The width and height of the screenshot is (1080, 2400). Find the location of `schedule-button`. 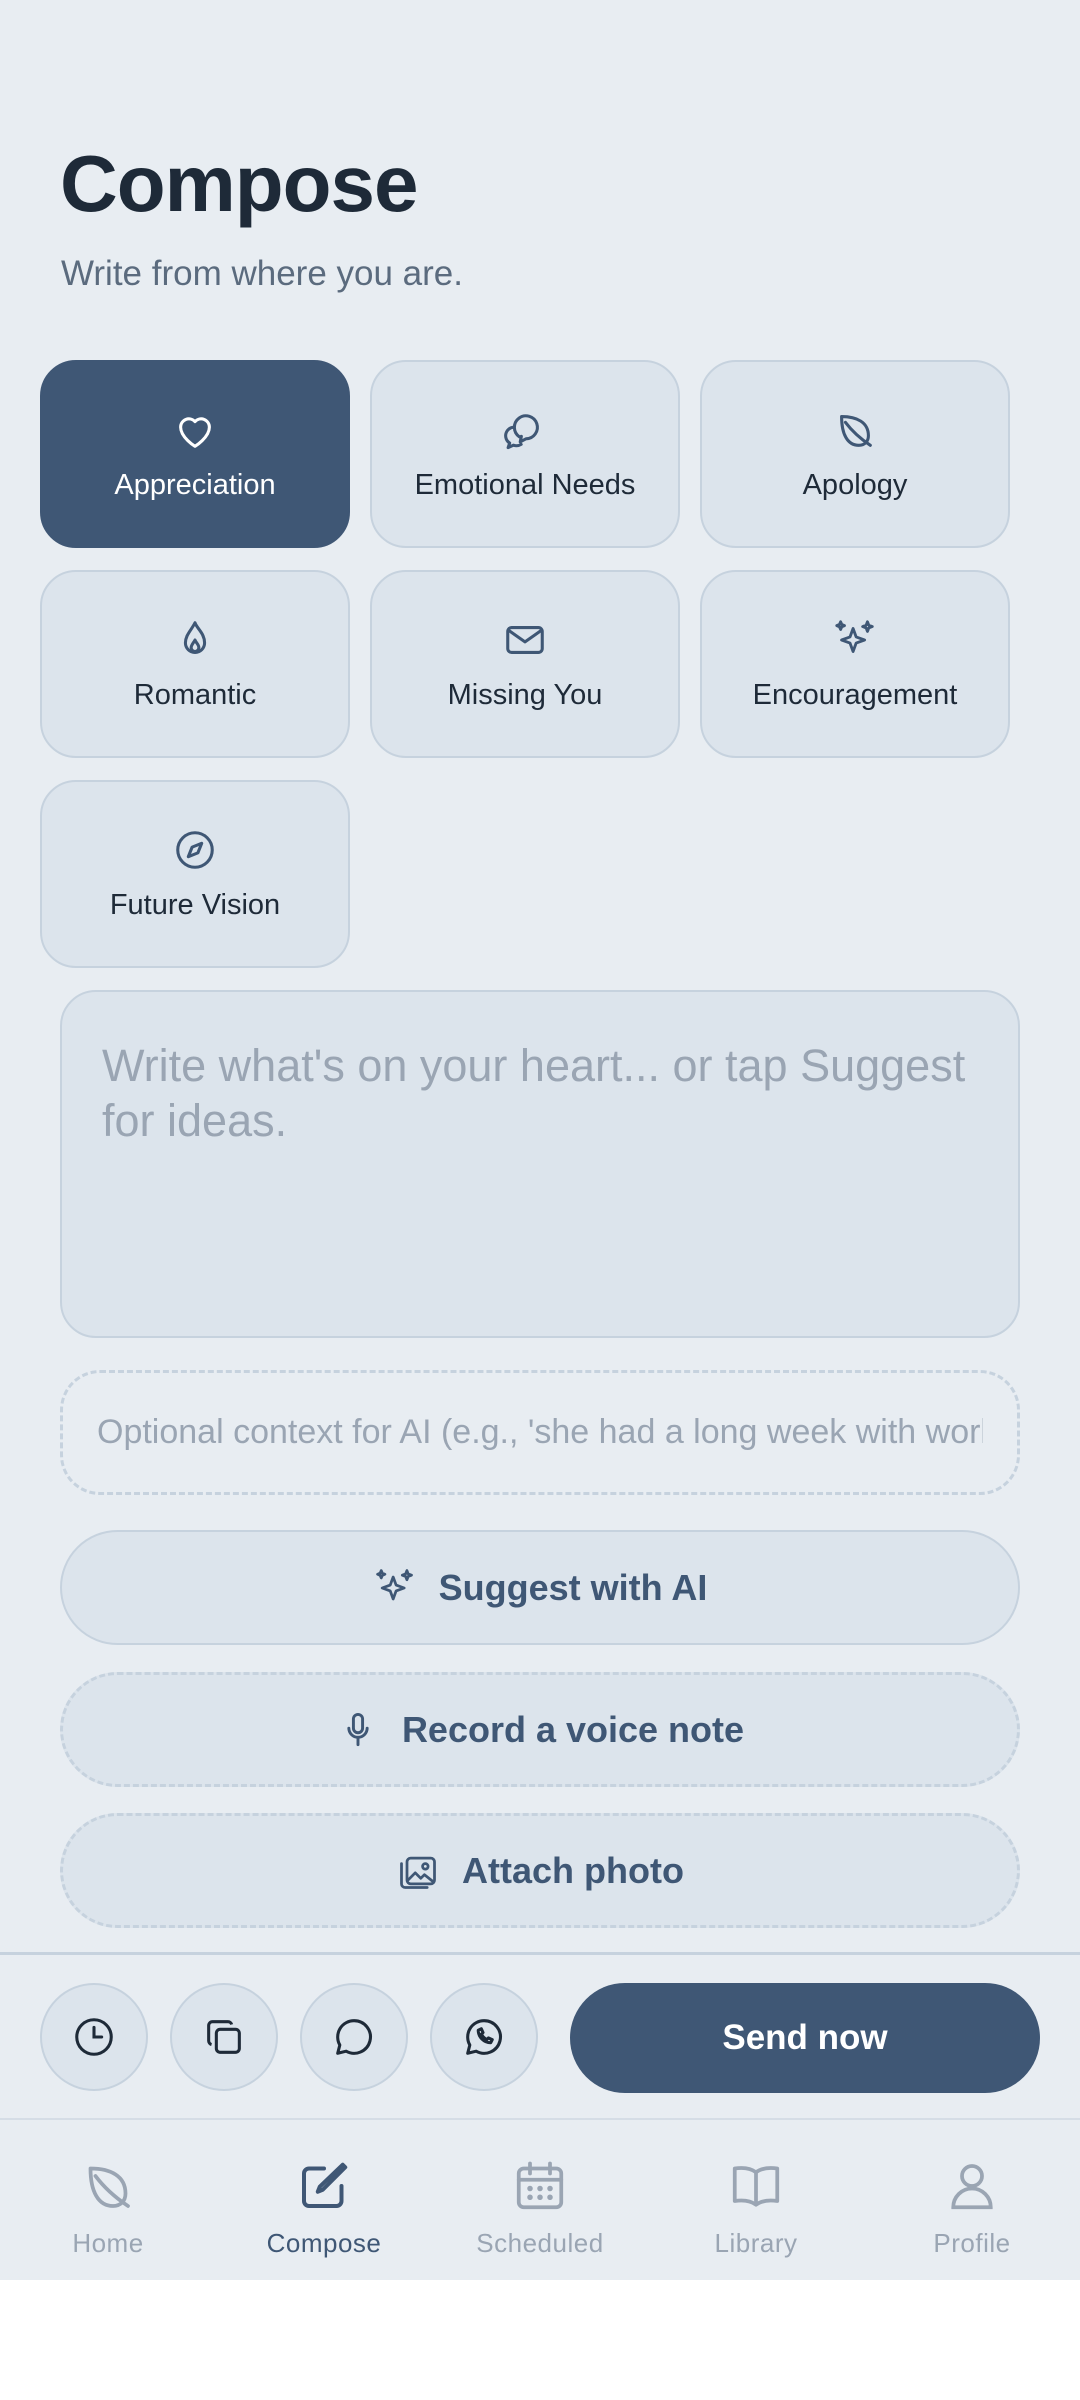

schedule-button is located at coordinates (94, 2037).